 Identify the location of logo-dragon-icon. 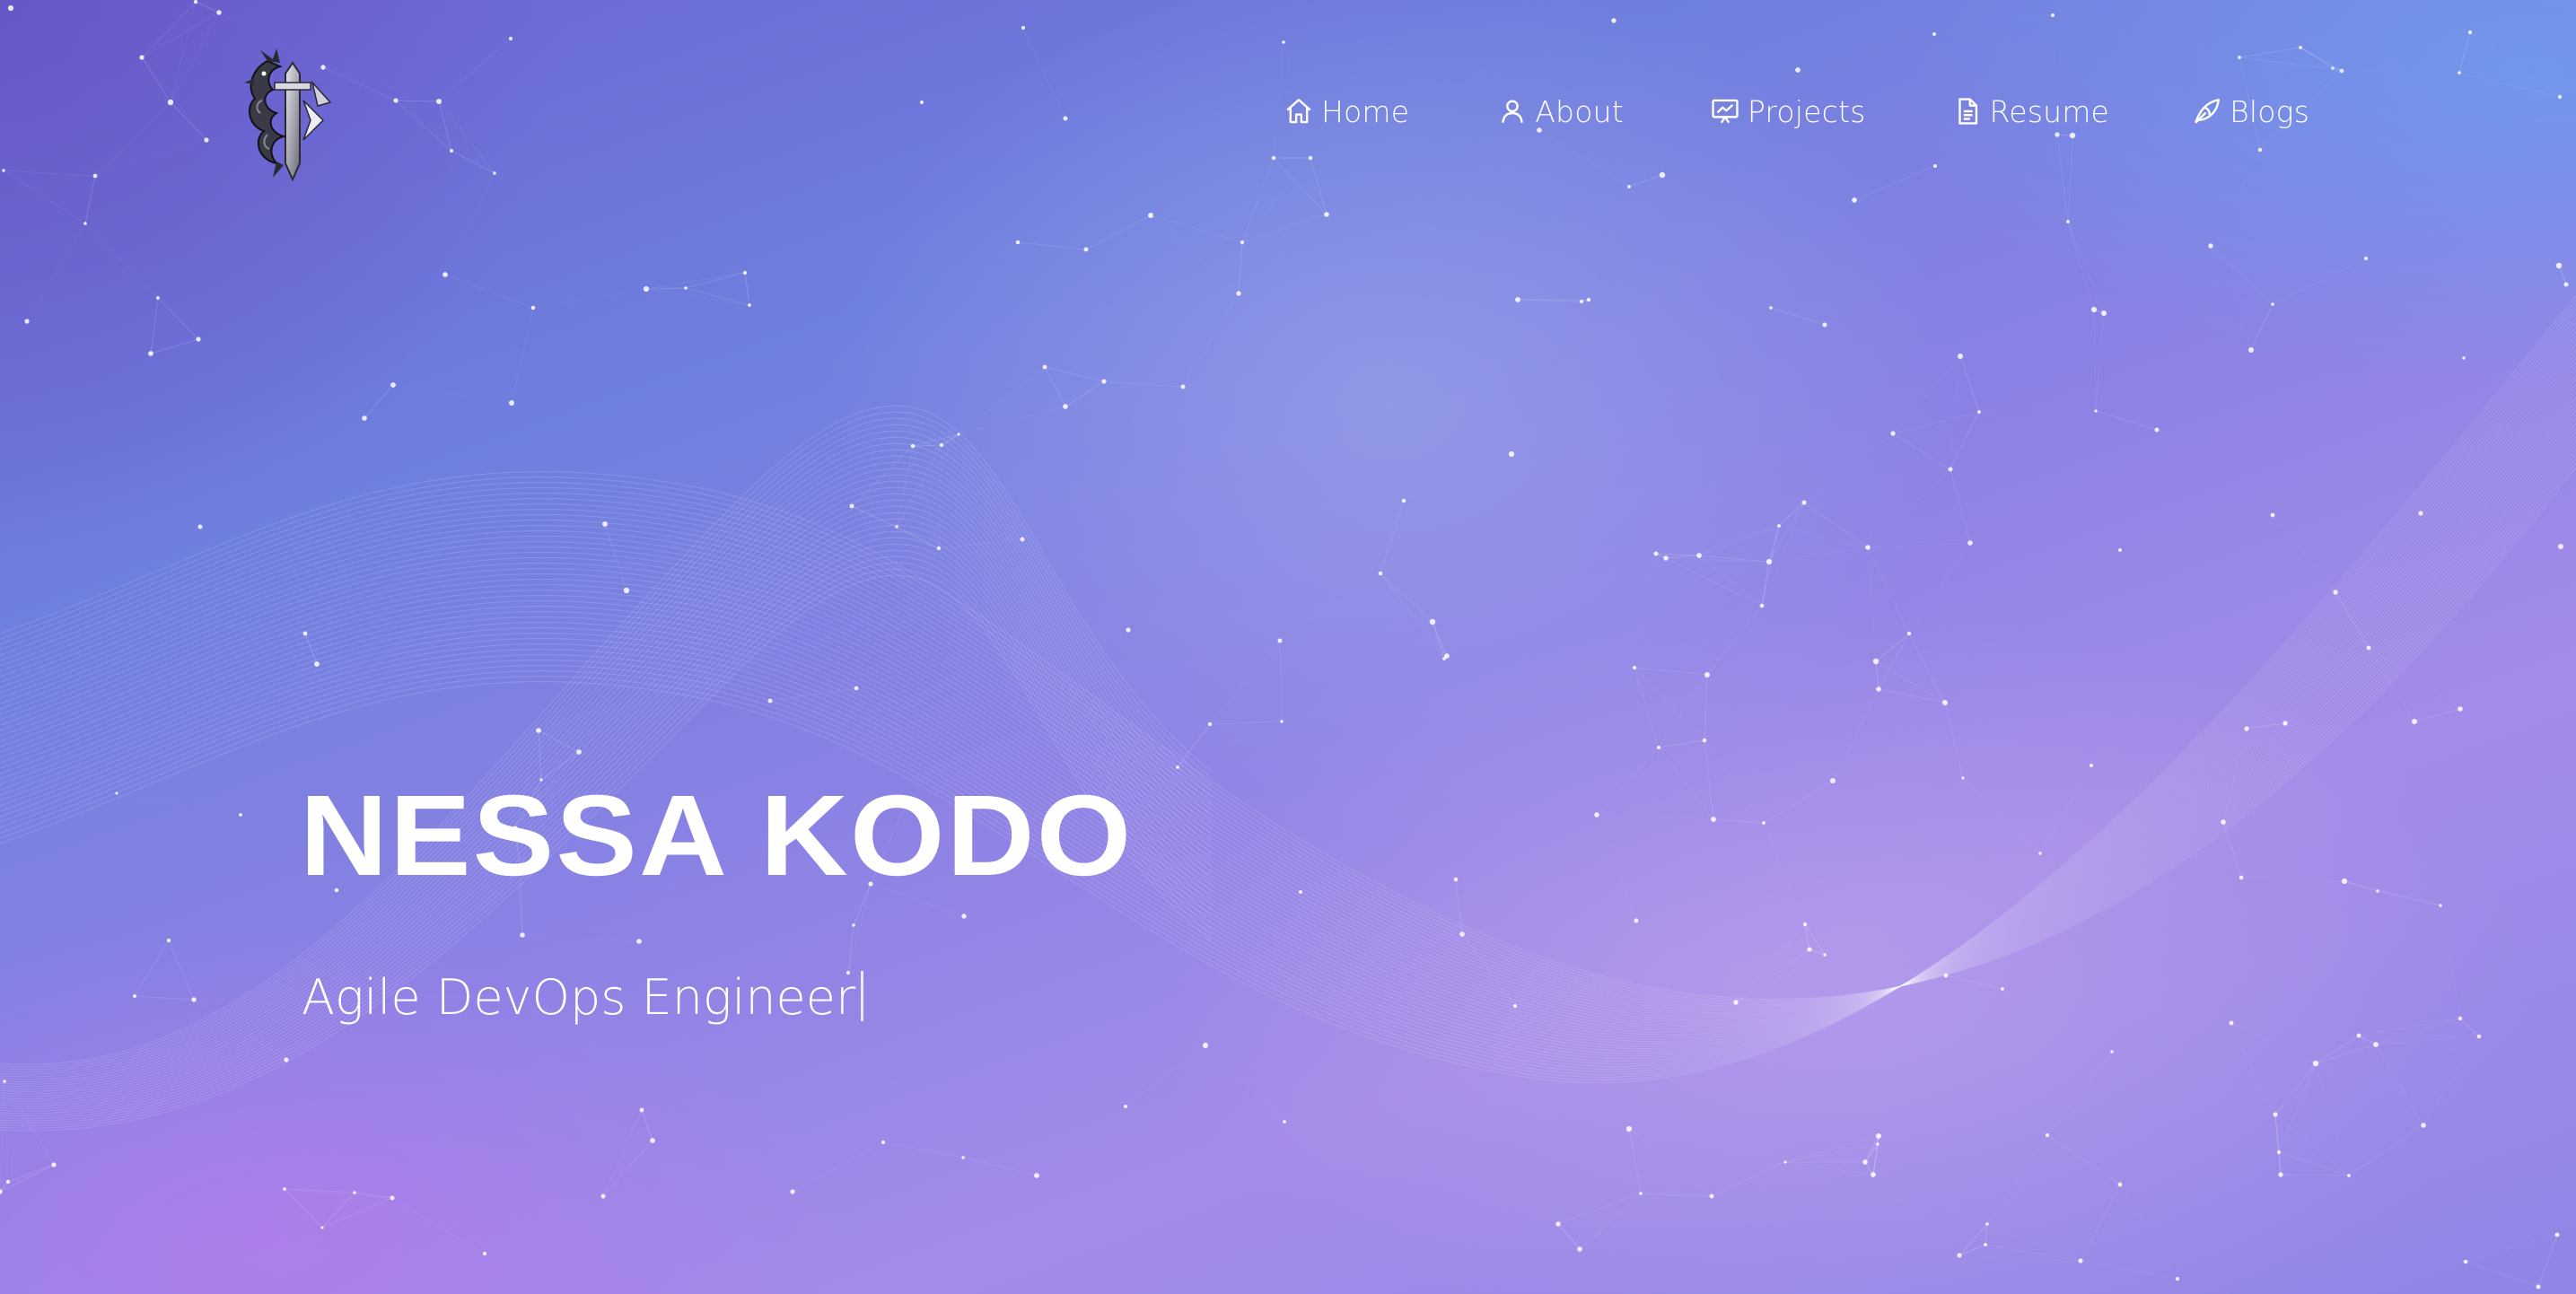
(290, 115).